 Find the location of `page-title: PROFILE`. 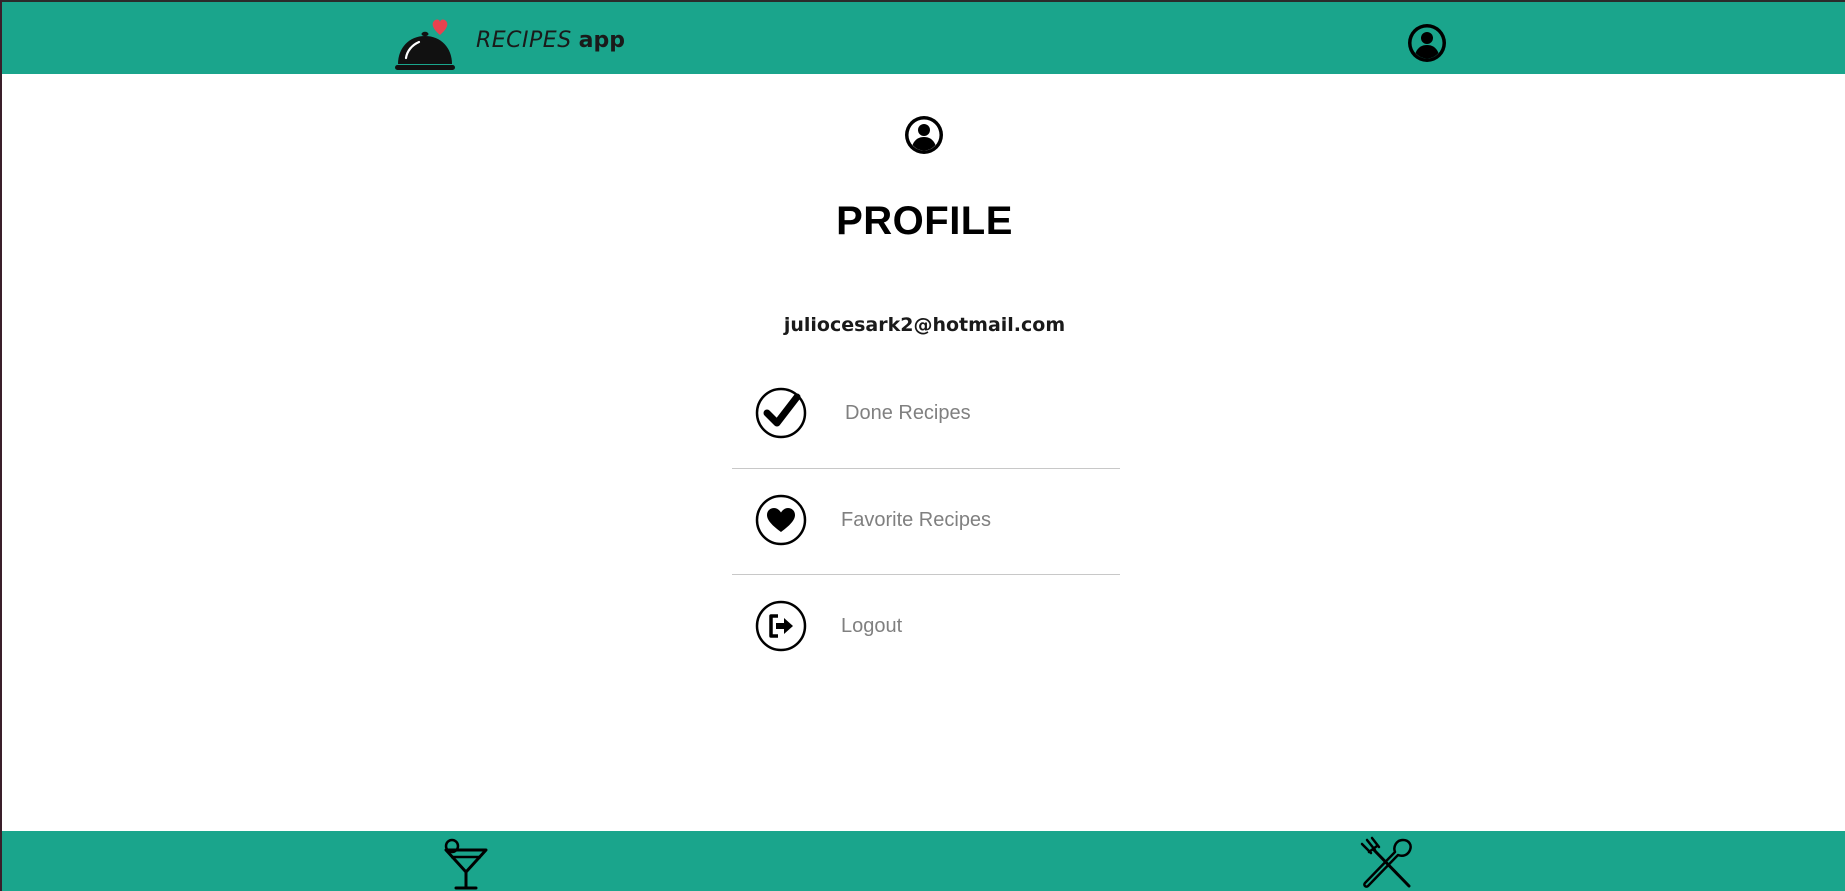

page-title: PROFILE is located at coordinates (924, 221).